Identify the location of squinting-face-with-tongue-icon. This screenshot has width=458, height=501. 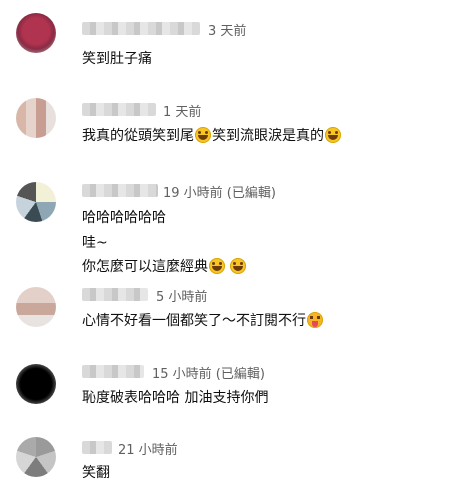
(315, 320).